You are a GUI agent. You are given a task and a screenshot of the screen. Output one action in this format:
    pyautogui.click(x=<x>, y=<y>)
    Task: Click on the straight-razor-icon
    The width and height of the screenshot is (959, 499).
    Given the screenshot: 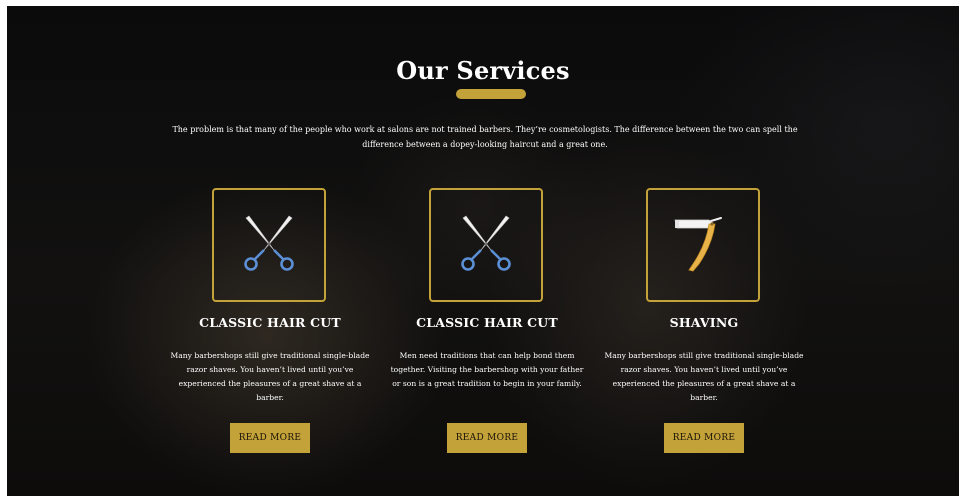 What is the action you would take?
    pyautogui.click(x=698, y=244)
    